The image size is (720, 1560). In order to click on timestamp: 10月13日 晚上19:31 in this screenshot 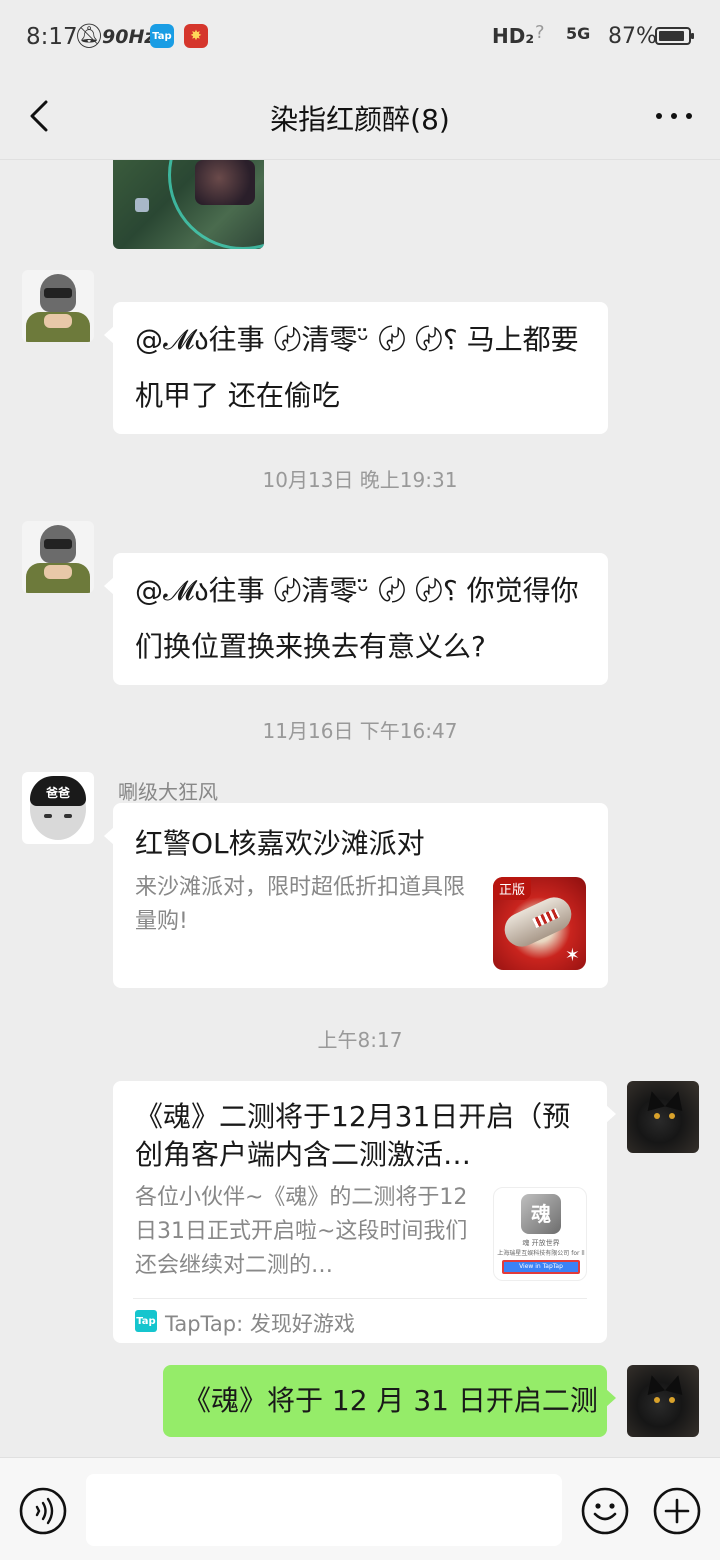, I will do `click(360, 480)`.